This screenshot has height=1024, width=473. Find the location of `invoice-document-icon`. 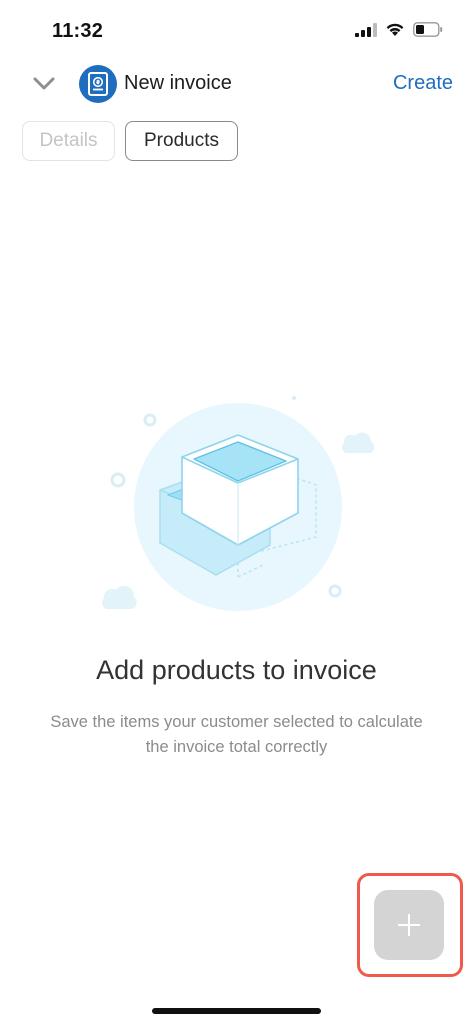

invoice-document-icon is located at coordinates (98, 84).